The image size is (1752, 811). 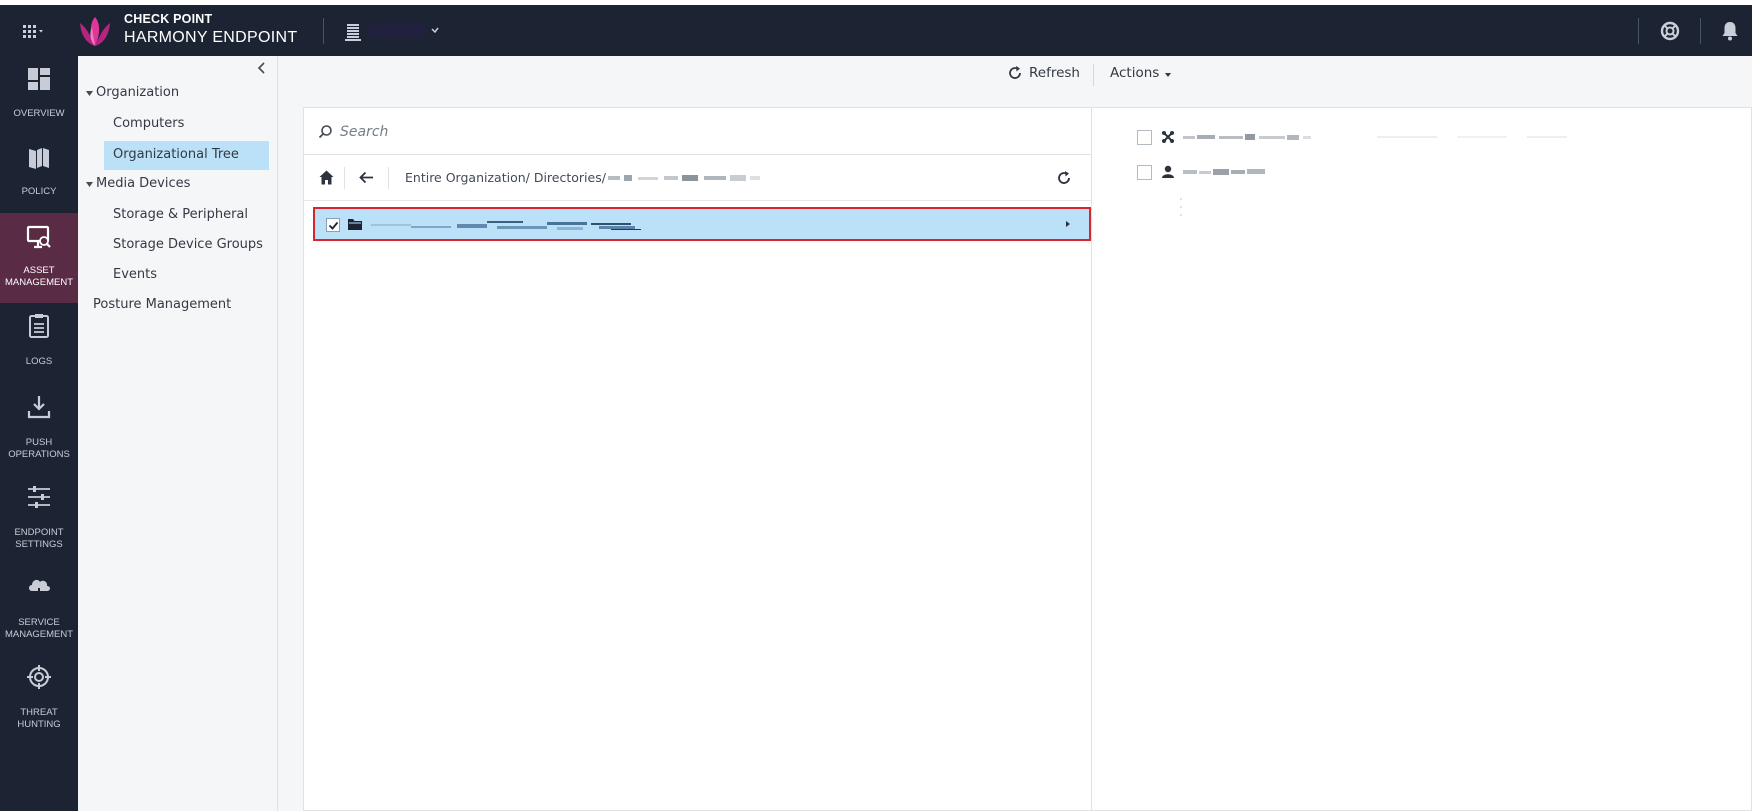 I want to click on tree-events: Events, so click(x=135, y=274).